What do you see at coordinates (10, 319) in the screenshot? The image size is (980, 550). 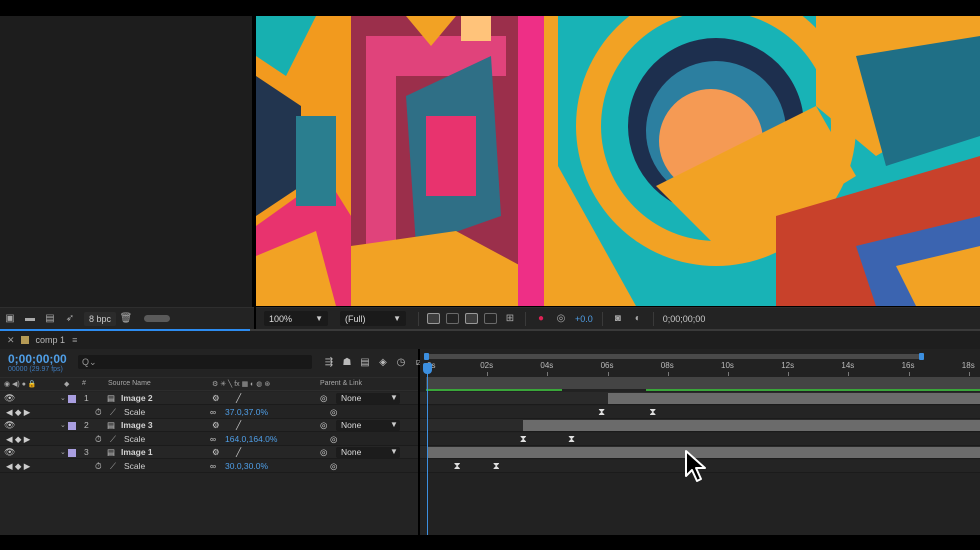 I see `flowchart-icon: ▣` at bounding box center [10, 319].